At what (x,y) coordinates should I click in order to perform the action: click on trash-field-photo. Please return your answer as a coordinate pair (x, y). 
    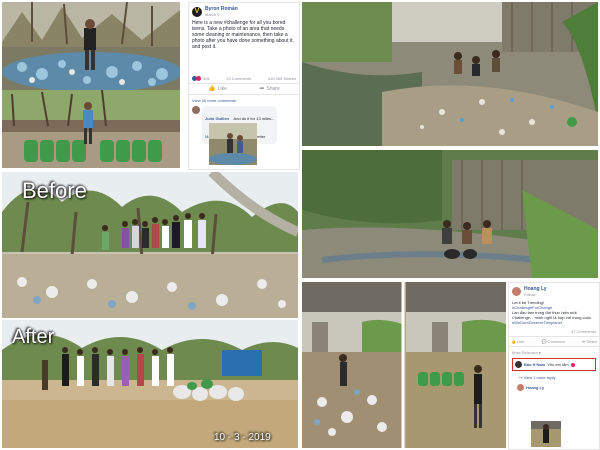
    Looking at the image, I should click on (91, 85).